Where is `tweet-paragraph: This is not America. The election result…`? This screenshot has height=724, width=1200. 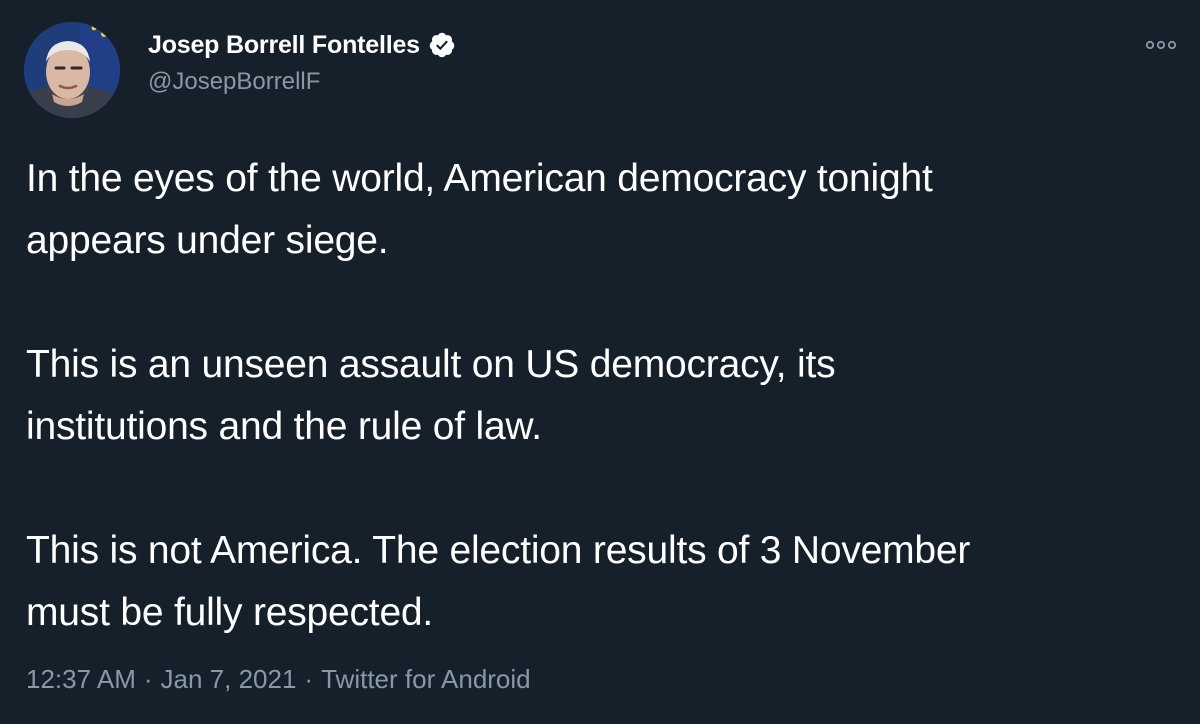 tweet-paragraph: This is not America. The election result… is located at coordinates (498, 581).